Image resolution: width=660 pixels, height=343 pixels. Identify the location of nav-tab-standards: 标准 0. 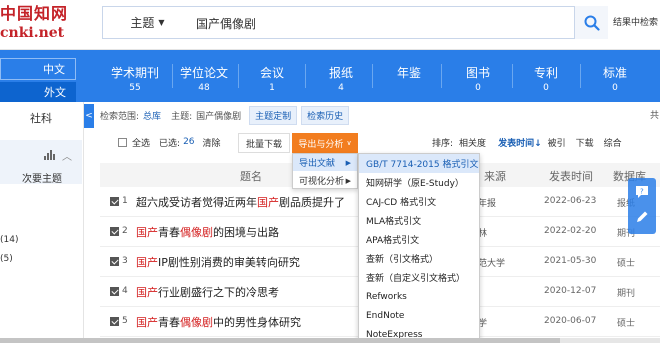
(615, 76).